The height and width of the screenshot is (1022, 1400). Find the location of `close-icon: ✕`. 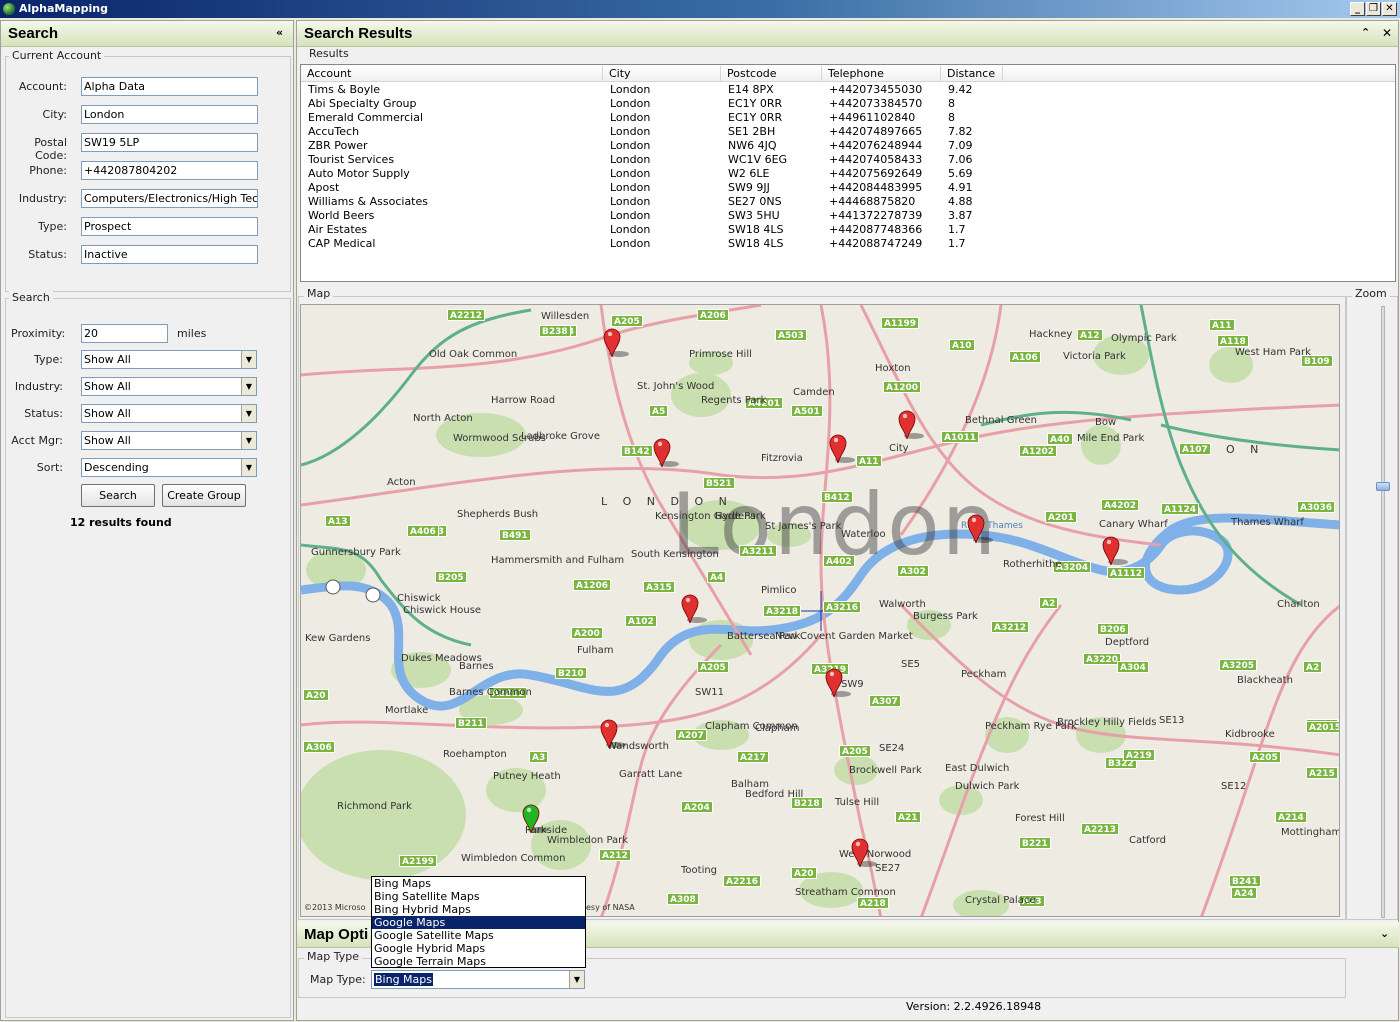

close-icon: ✕ is located at coordinates (1389, 9).